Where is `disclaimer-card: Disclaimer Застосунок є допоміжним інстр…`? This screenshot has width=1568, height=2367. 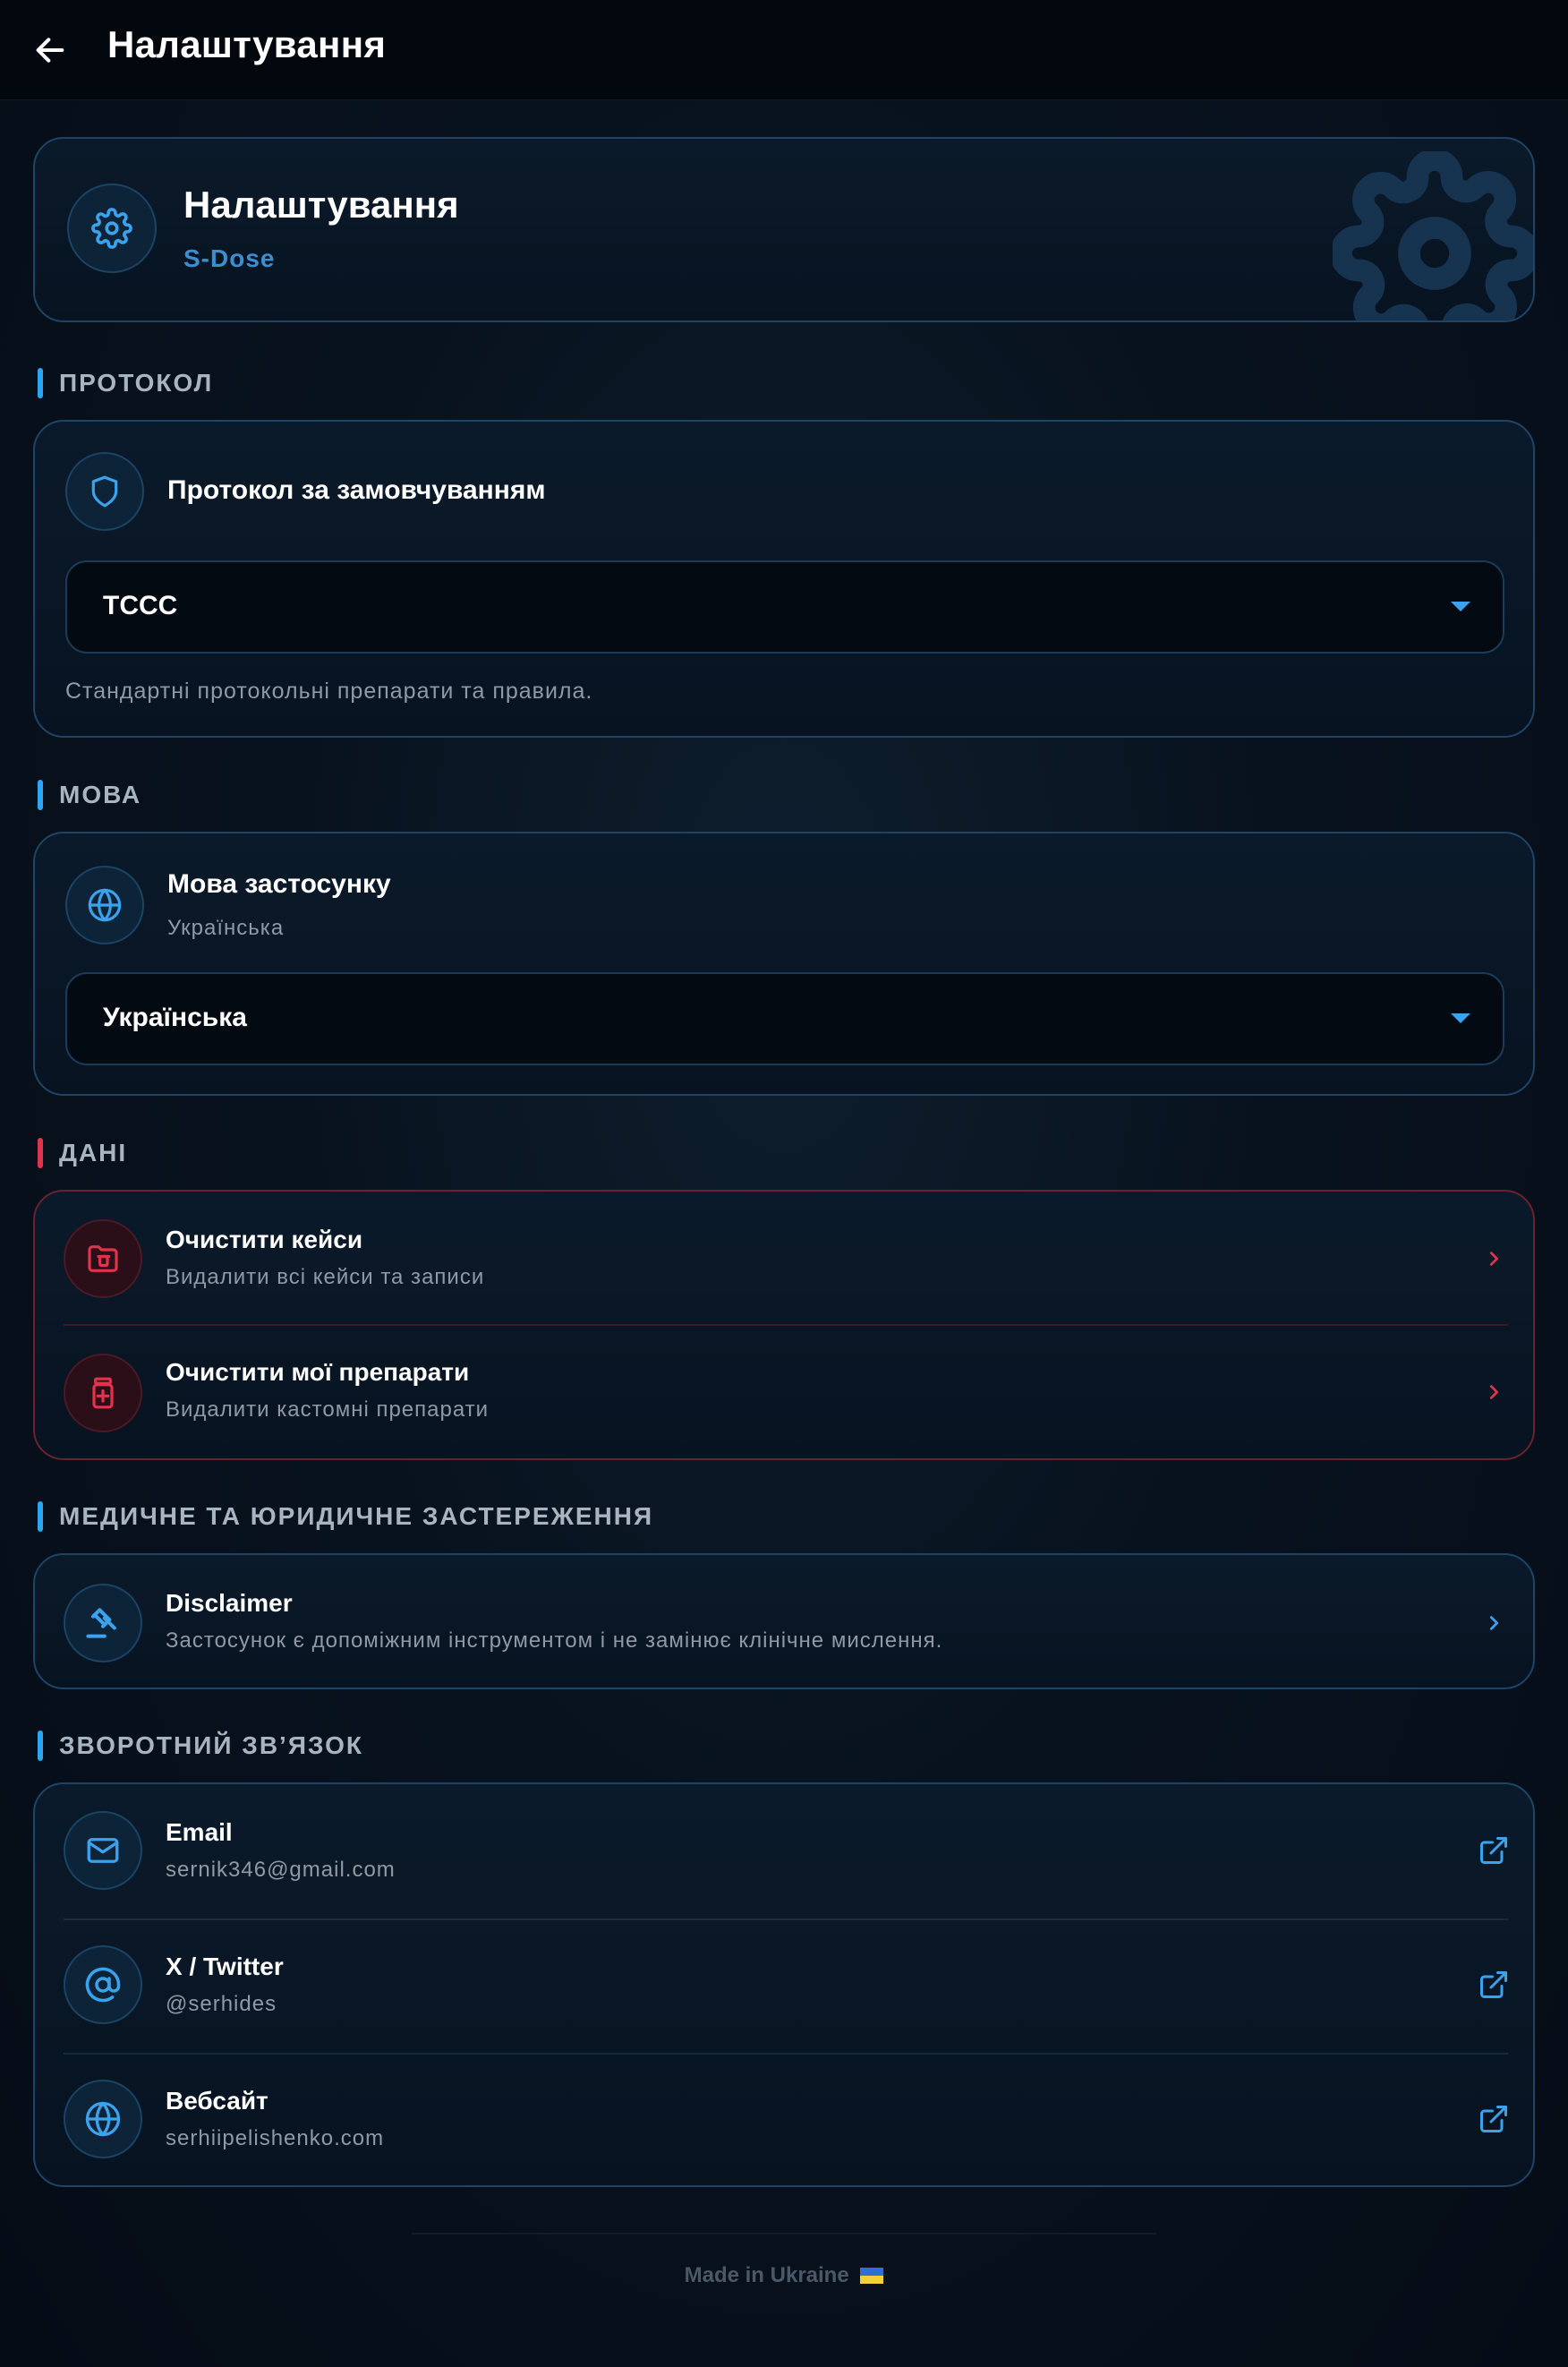 disclaimer-card: Disclaimer Застосунок є допоміжним інстр… is located at coordinates (784, 1621).